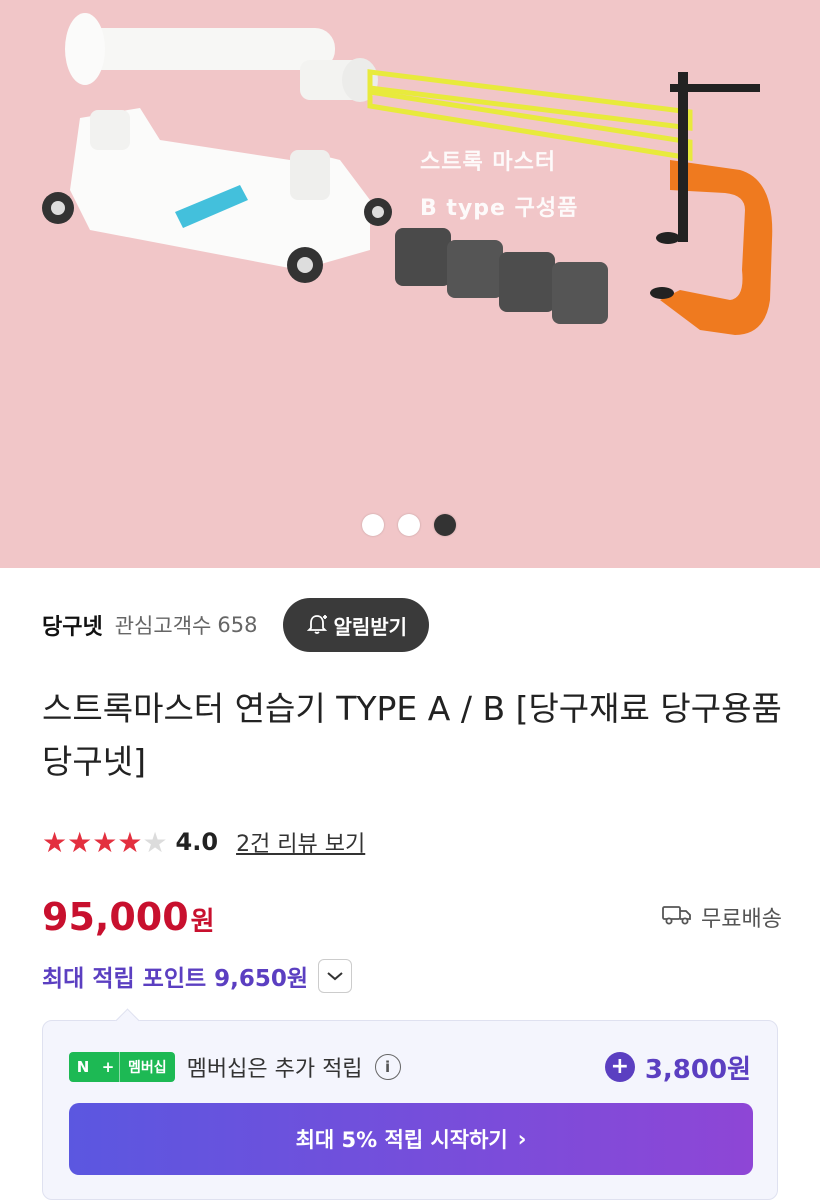  I want to click on alarm-subscribe-button: 알림받기, so click(356, 625).